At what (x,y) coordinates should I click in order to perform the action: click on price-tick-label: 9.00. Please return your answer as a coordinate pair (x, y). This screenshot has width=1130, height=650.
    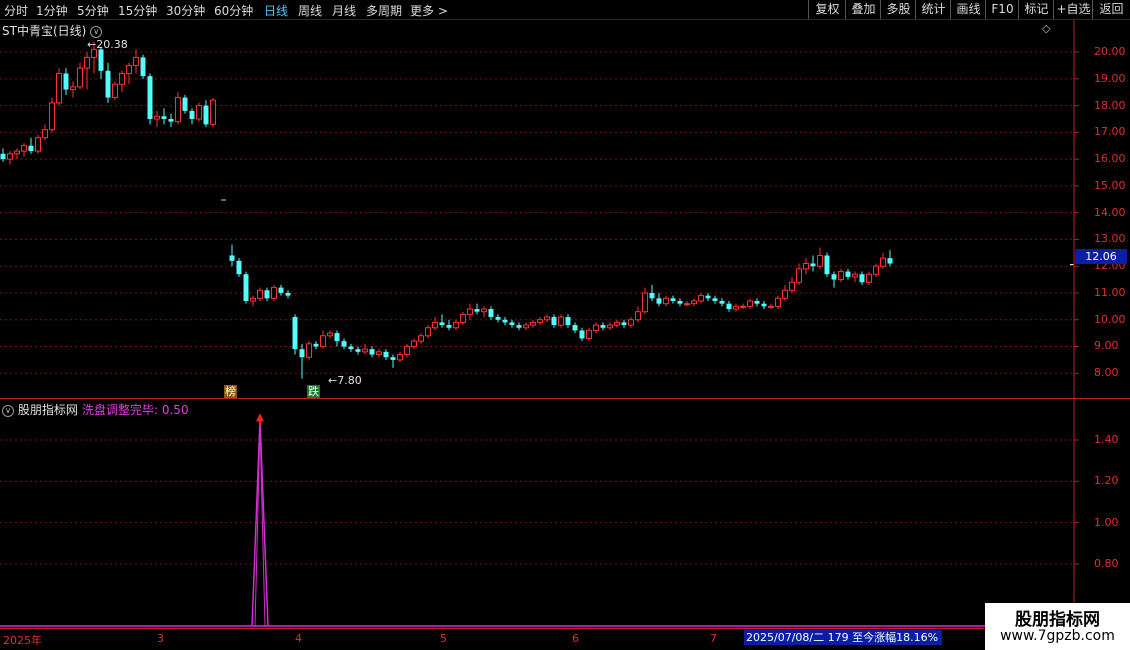
    Looking at the image, I should click on (1106, 346).